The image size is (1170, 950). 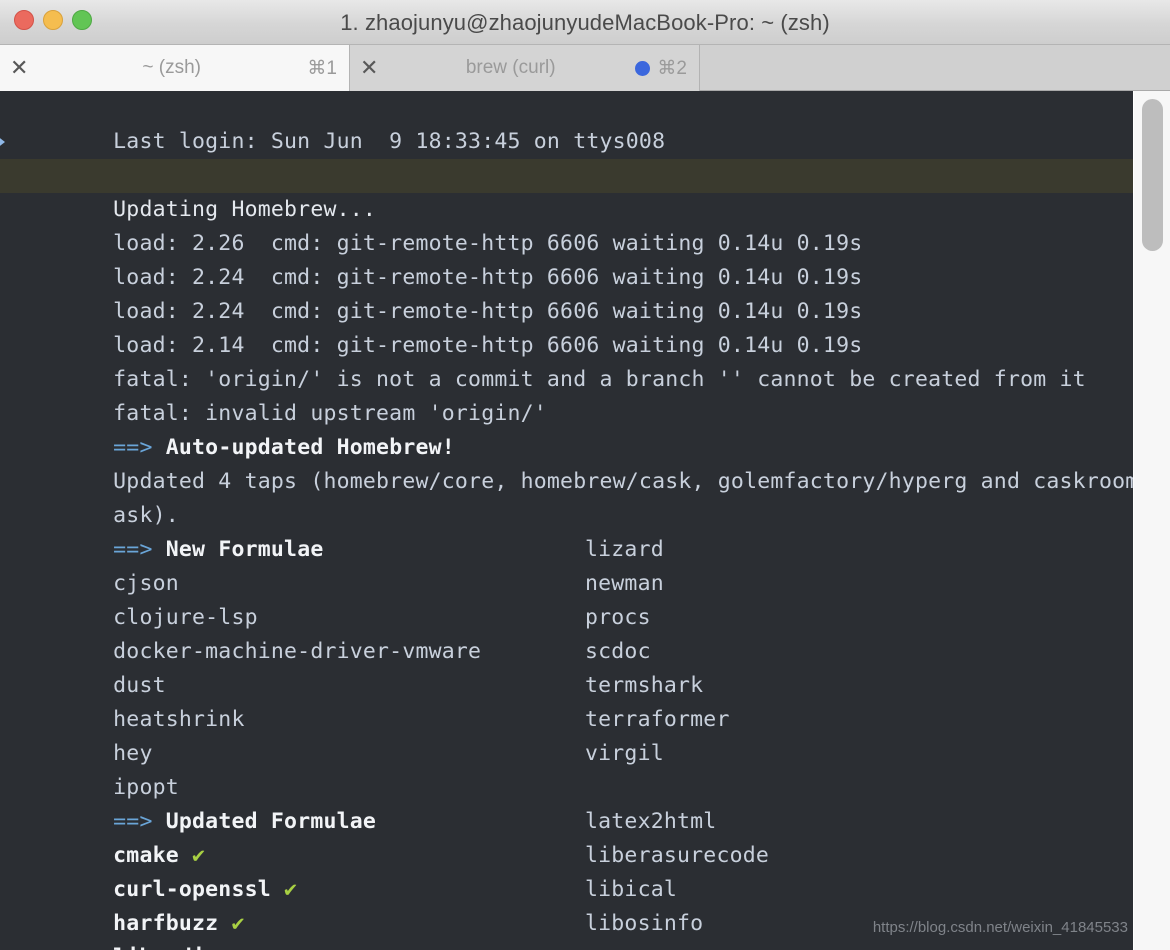 What do you see at coordinates (566, 530) in the screenshot?
I see `terminal-line-new-formulae-heading: ==> New Formulae` at bounding box center [566, 530].